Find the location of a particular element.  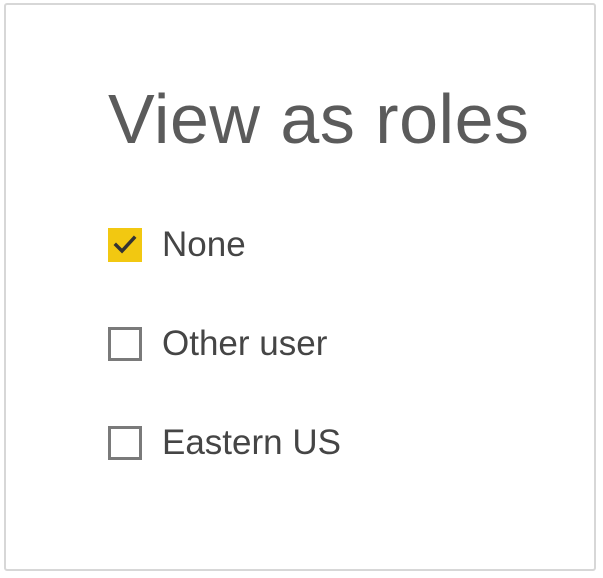

check-icon is located at coordinates (125, 244).